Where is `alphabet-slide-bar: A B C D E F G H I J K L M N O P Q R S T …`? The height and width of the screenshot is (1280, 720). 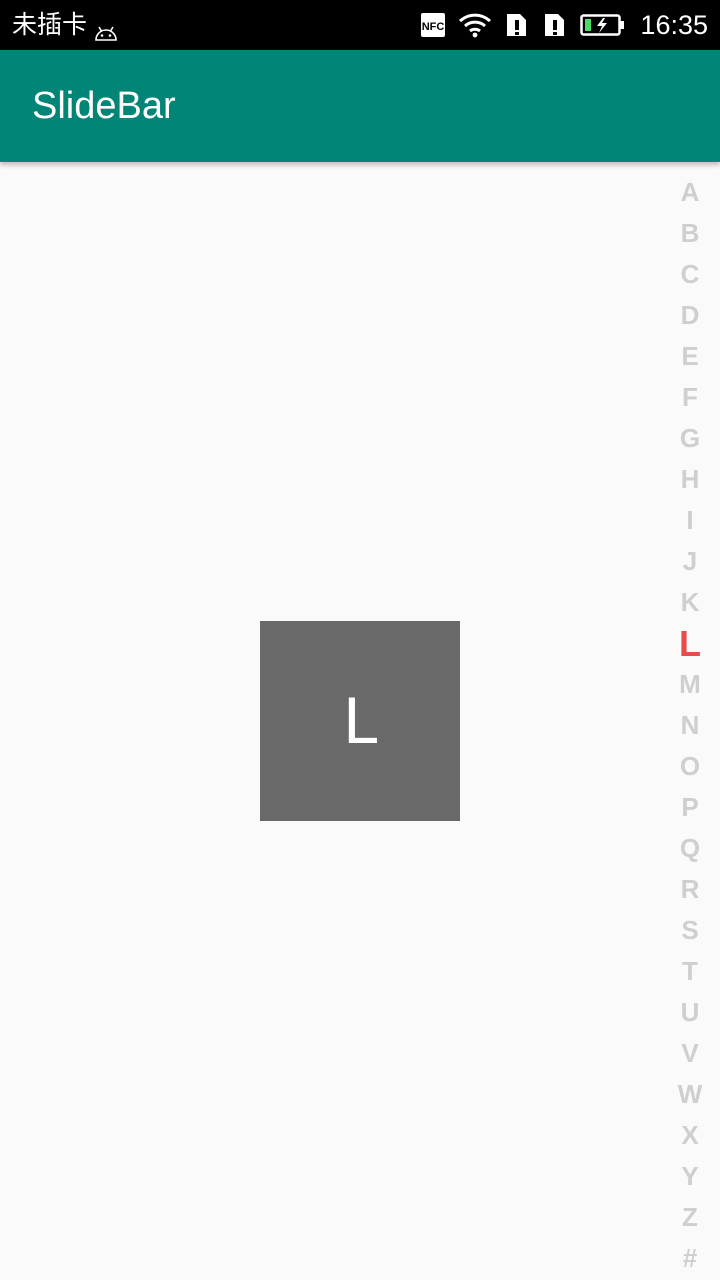
alphabet-slide-bar: A B C D E F G H I J K L M N O P Q R S T … is located at coordinates (690, 726).